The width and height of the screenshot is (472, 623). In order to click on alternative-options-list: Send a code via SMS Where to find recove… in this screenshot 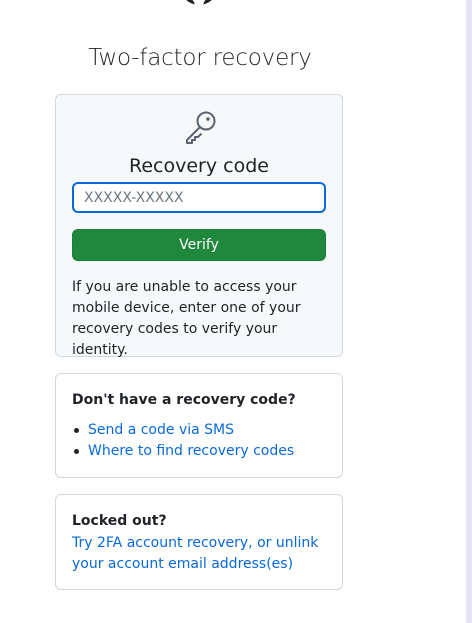, I will do `click(183, 441)`.